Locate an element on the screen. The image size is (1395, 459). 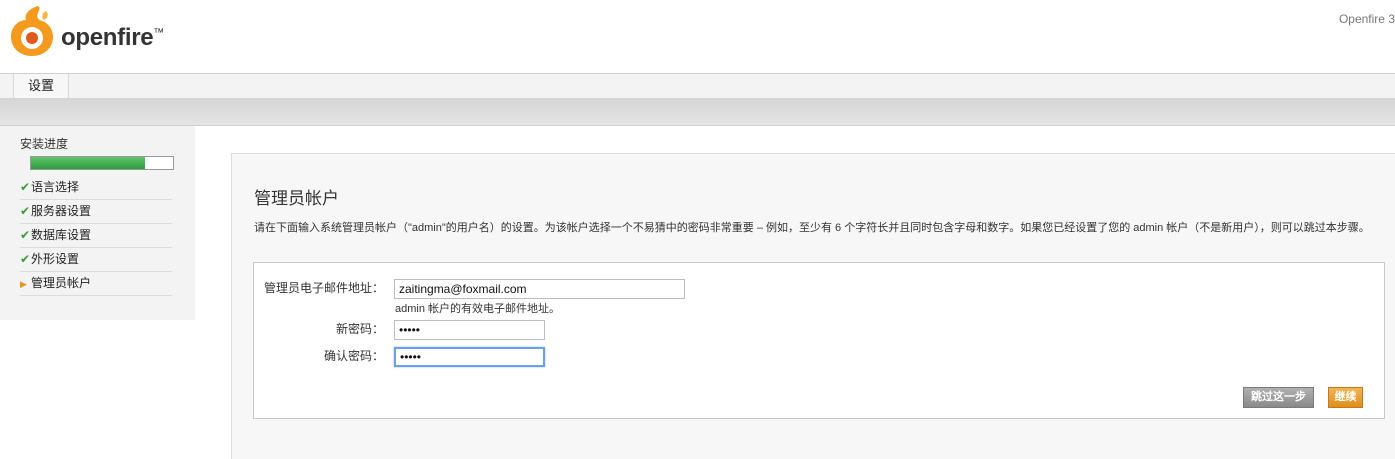
arrow-right-icon: ▶ is located at coordinates (23, 284).